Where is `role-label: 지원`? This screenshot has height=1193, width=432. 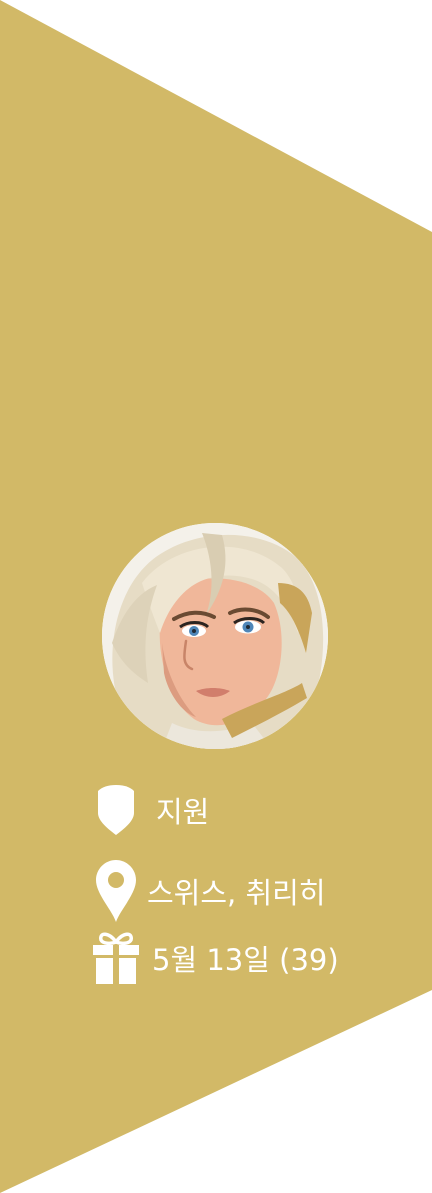
role-label: 지원 is located at coordinates (183, 812).